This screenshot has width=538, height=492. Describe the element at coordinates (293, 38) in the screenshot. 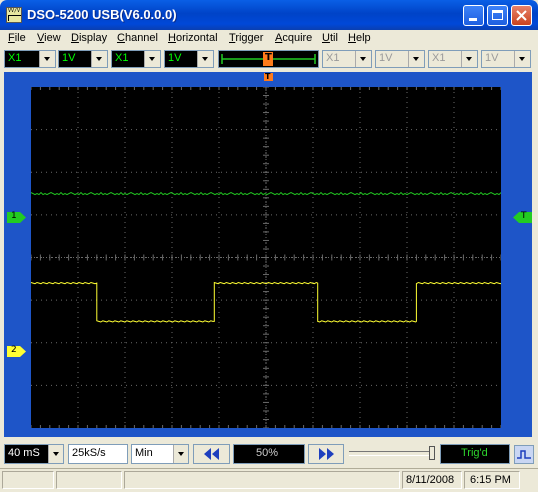

I see `menu-acquire: Acquire` at that location.